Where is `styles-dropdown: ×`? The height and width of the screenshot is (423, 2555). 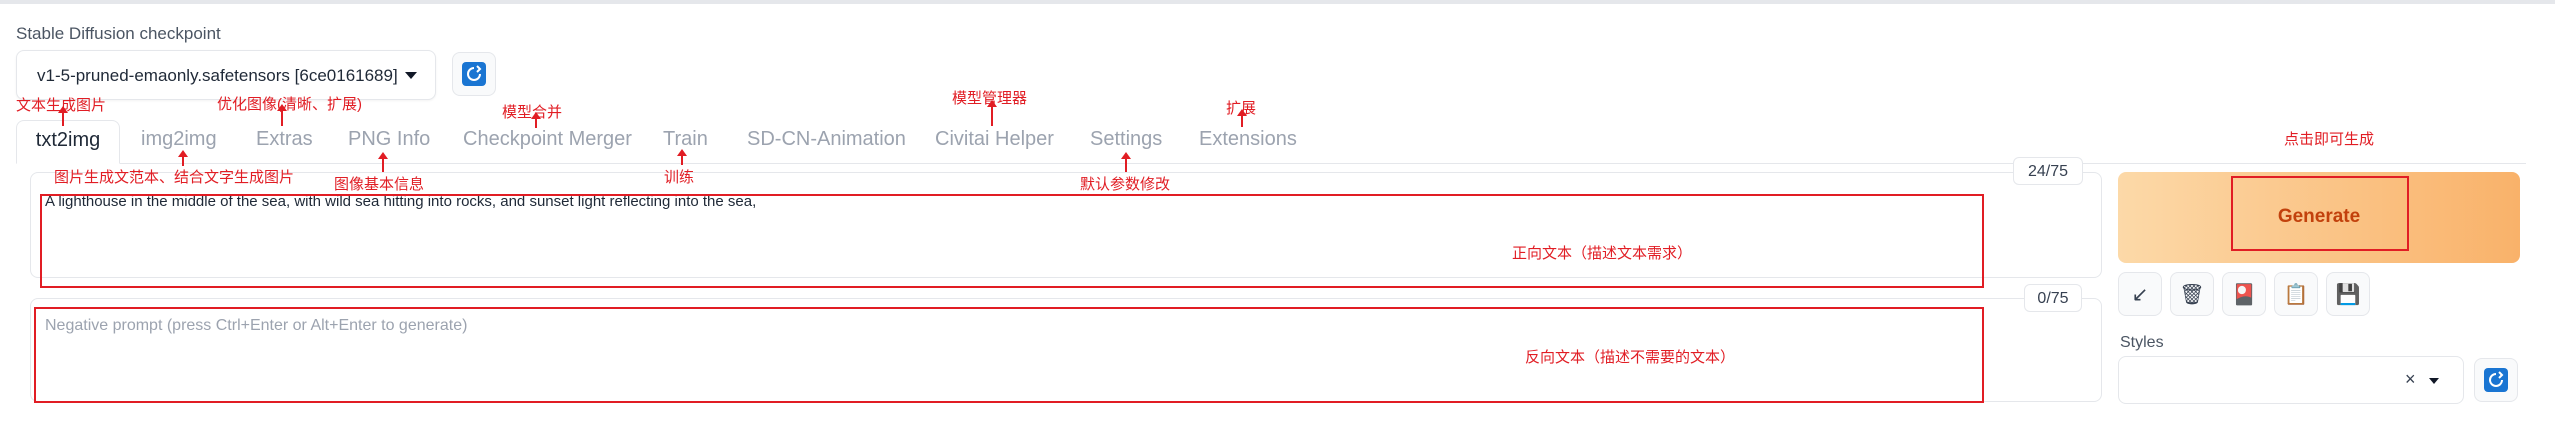
styles-dropdown: × is located at coordinates (2291, 380).